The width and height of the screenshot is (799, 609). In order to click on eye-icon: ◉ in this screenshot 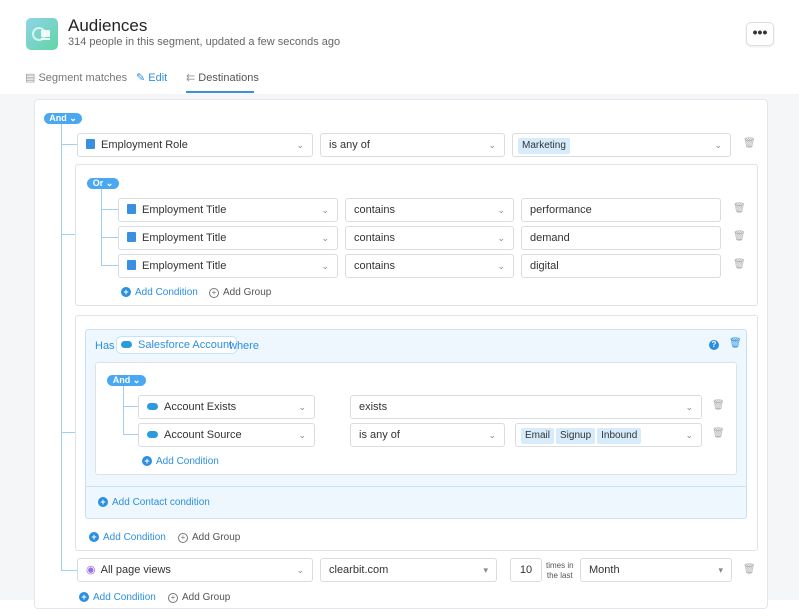, I will do `click(91, 570)`.